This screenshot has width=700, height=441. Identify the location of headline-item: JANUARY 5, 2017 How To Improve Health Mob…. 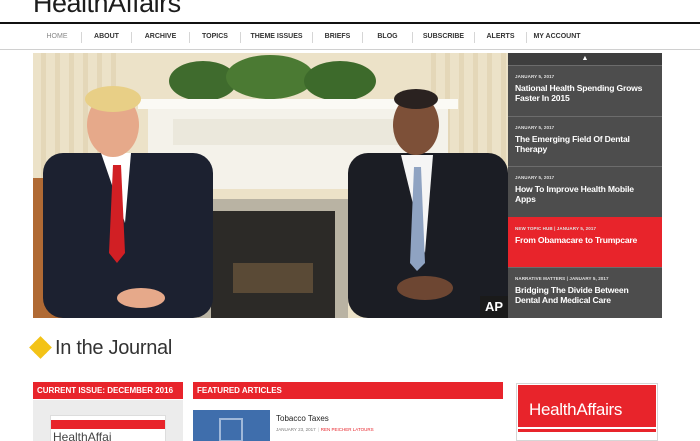
(585, 191).